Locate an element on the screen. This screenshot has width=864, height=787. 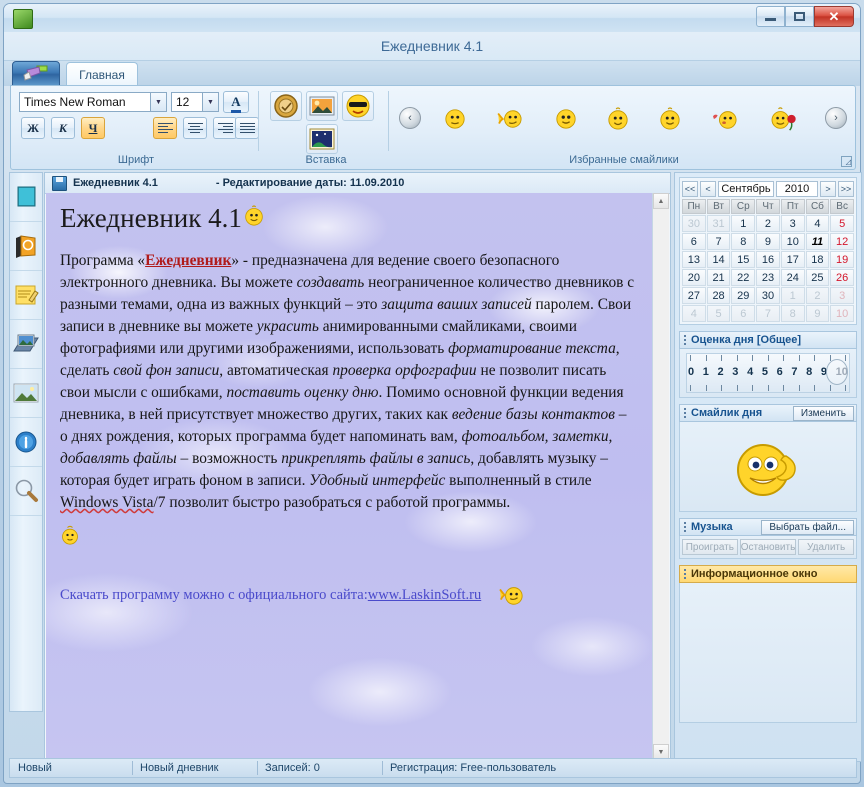
calendar-prev-month-button: < is located at coordinates (708, 188).